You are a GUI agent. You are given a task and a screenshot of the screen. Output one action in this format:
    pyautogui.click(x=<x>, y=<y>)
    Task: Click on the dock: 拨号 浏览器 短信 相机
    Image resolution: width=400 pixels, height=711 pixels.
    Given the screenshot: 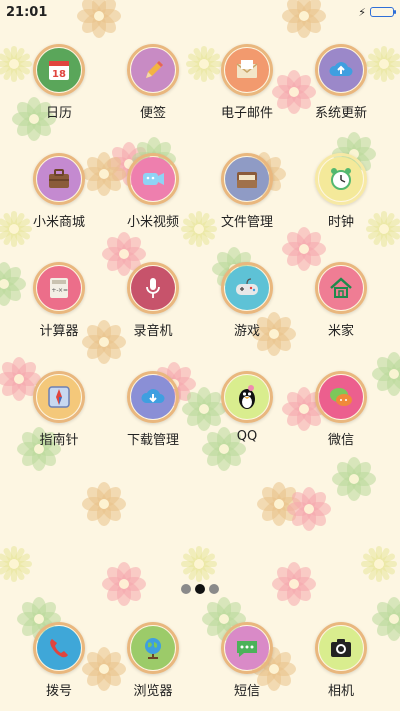 What is the action you would take?
    pyautogui.click(x=200, y=660)
    